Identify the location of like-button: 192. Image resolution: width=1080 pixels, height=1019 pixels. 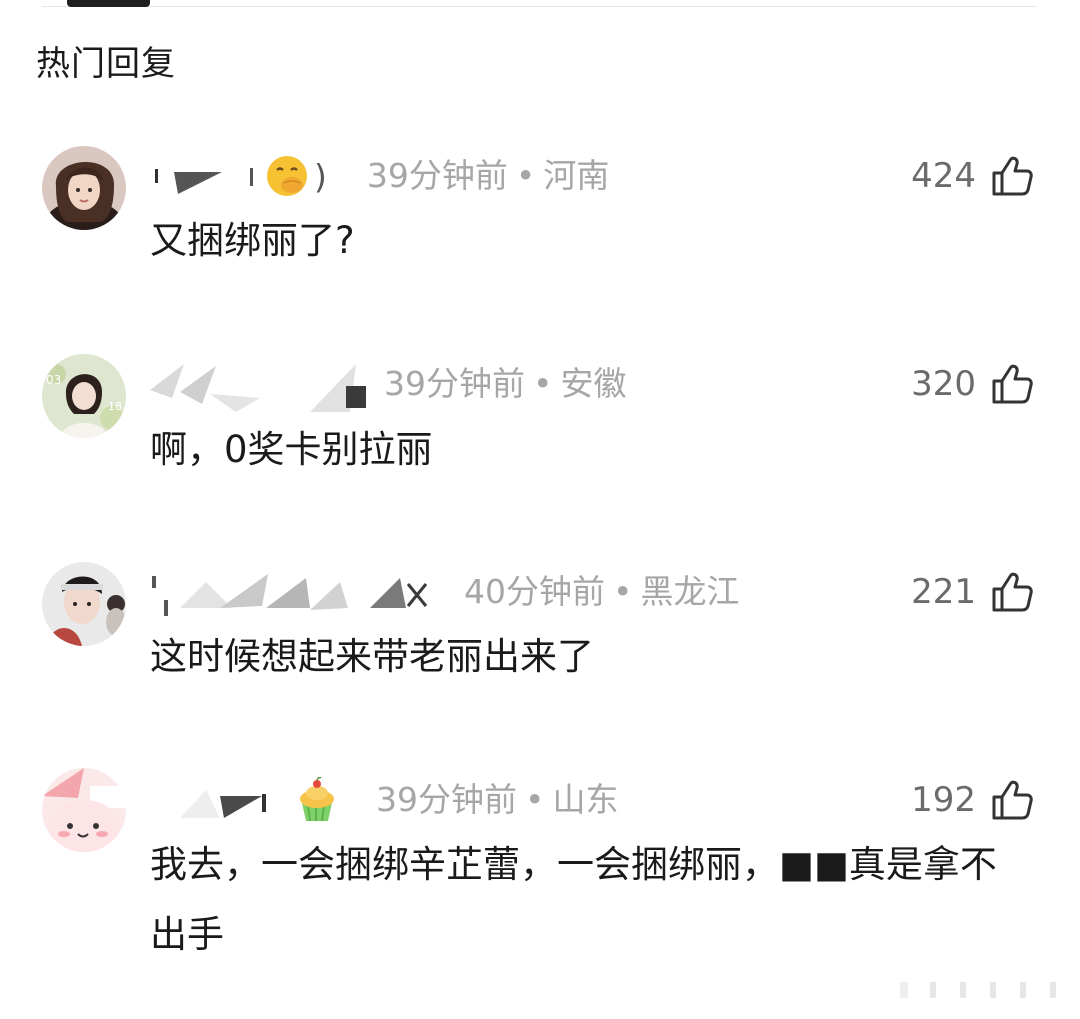
(972, 800).